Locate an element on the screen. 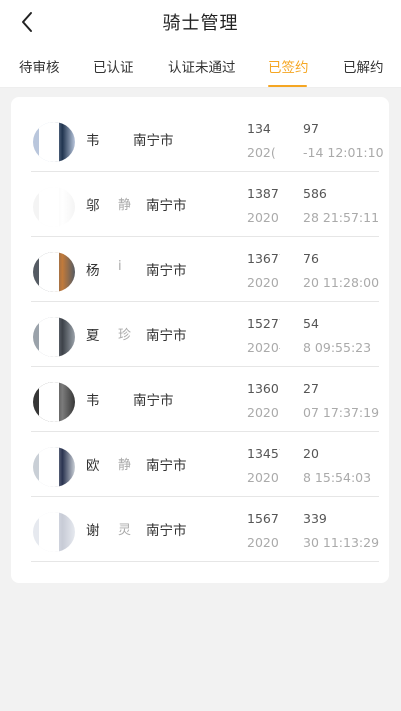  page-title: 骑士管理 is located at coordinates (200, 23).